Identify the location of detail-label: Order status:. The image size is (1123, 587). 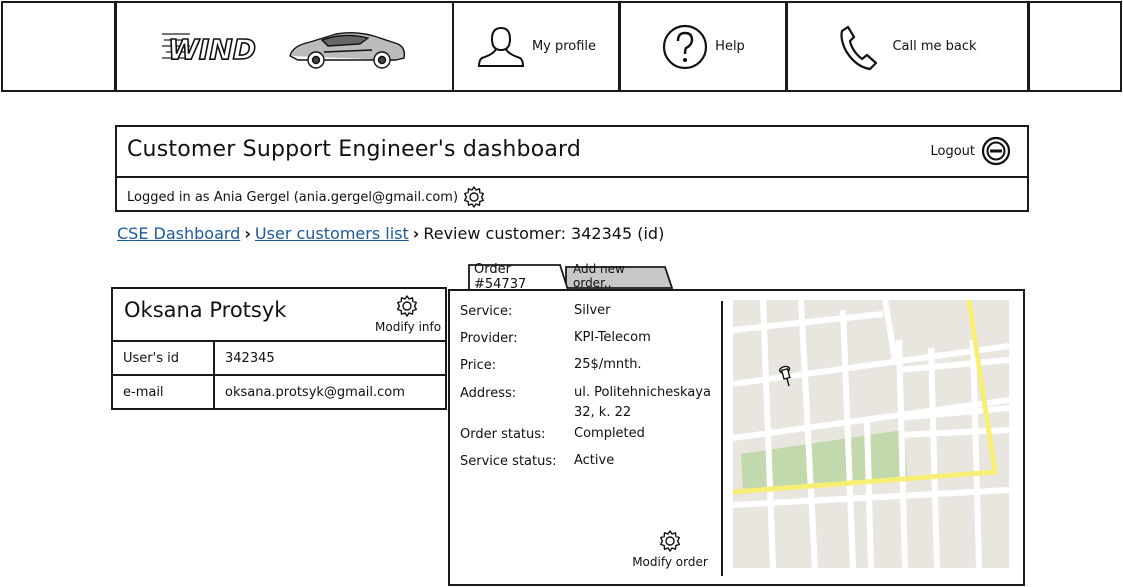
(503, 434).